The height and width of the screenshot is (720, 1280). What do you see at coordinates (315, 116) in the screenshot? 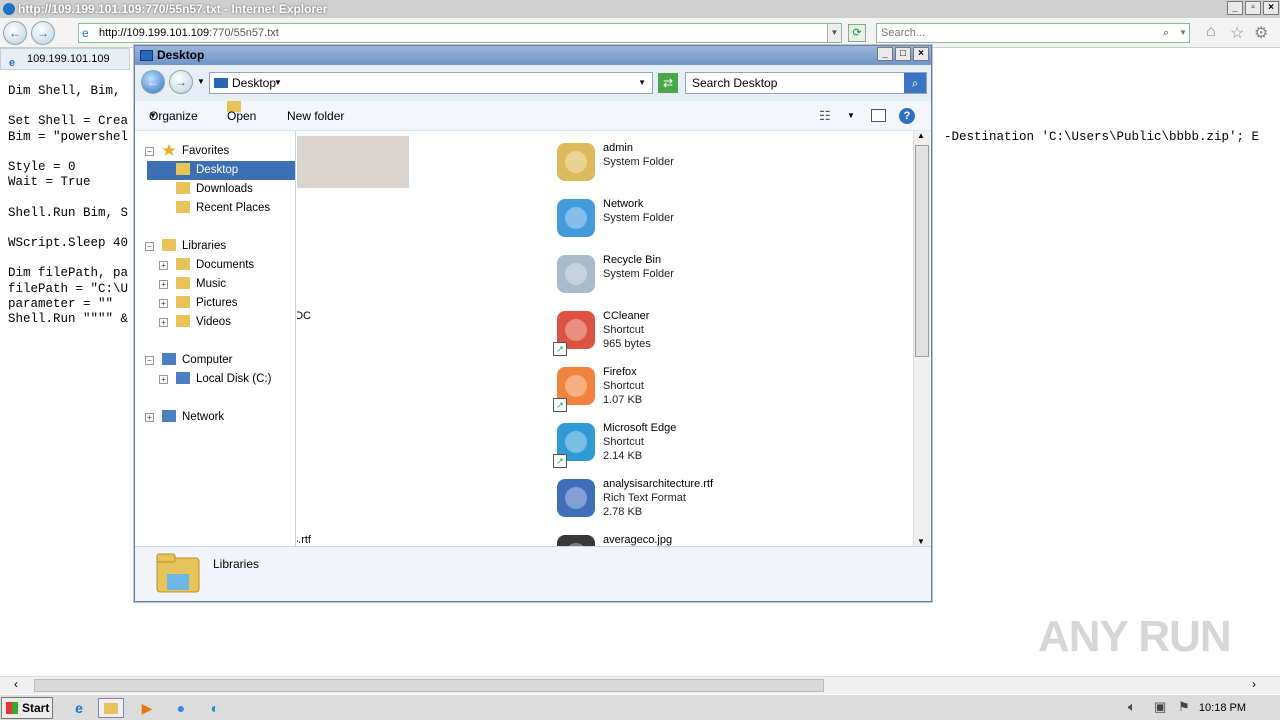
I see `new-folder-button: New folder` at bounding box center [315, 116].